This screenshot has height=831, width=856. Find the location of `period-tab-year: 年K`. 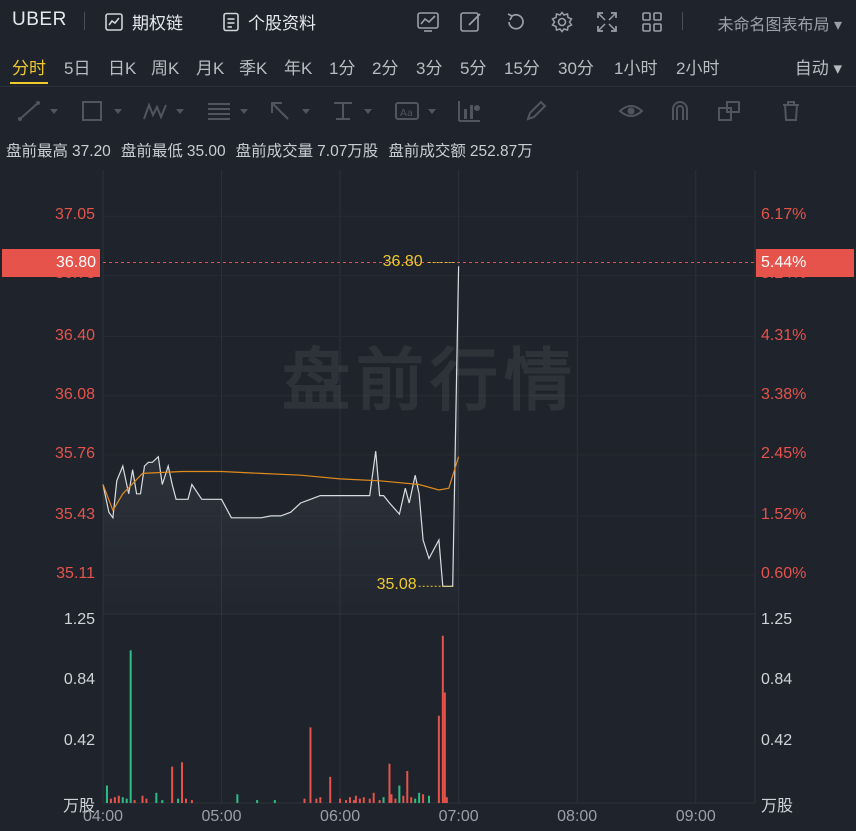

period-tab-year: 年K is located at coordinates (298, 66).